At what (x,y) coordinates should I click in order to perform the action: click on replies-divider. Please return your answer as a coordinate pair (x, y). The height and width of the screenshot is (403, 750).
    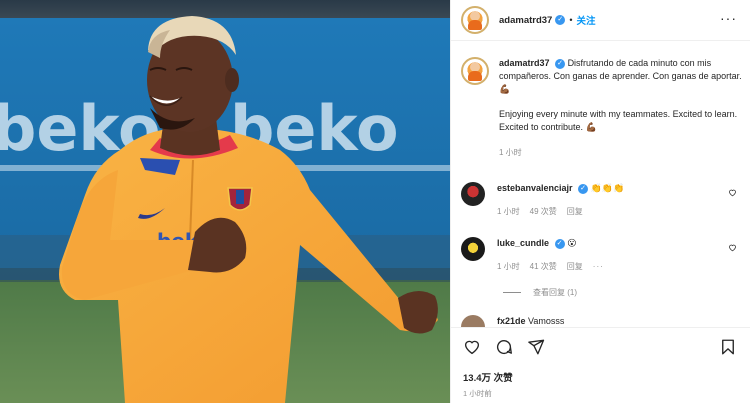
    Looking at the image, I should click on (512, 292).